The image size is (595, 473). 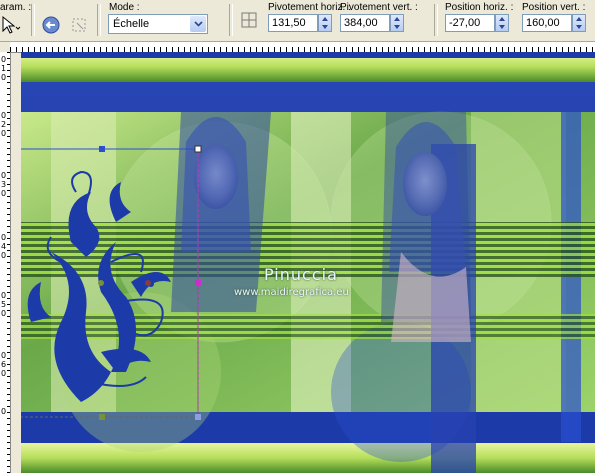 What do you see at coordinates (249, 20) in the screenshot?
I see `grid-icon` at bounding box center [249, 20].